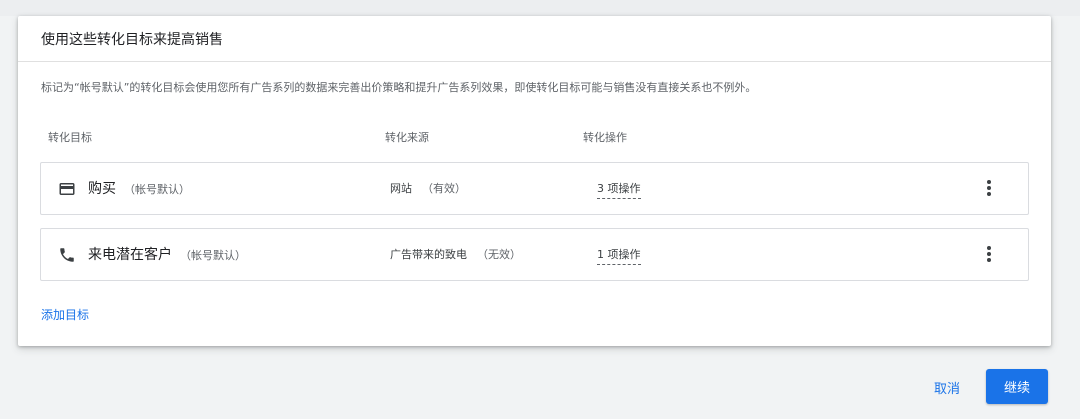  I want to click on goal-source: 网站 （有效）, so click(428, 188).